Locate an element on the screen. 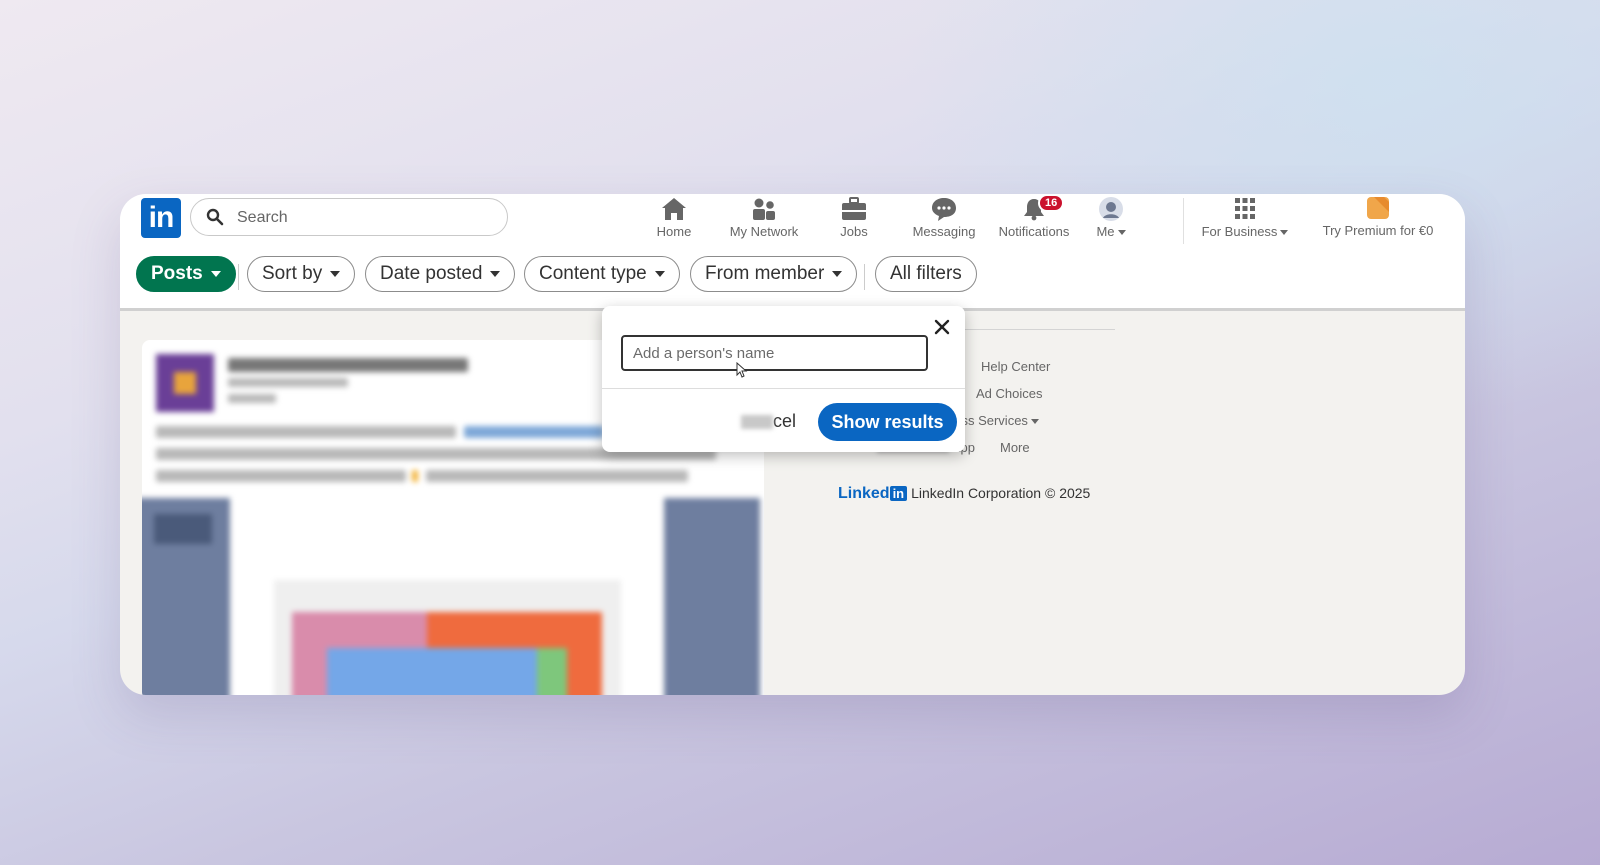 This screenshot has width=1600, height=865. mouse-cursor-icon is located at coordinates (742, 370).